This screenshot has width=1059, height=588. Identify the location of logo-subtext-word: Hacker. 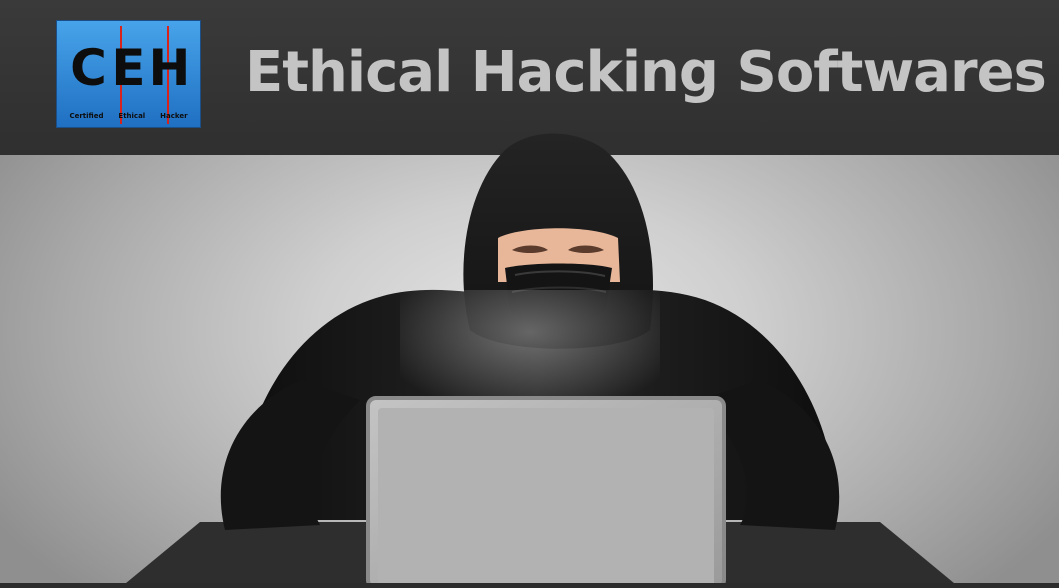
(174, 116).